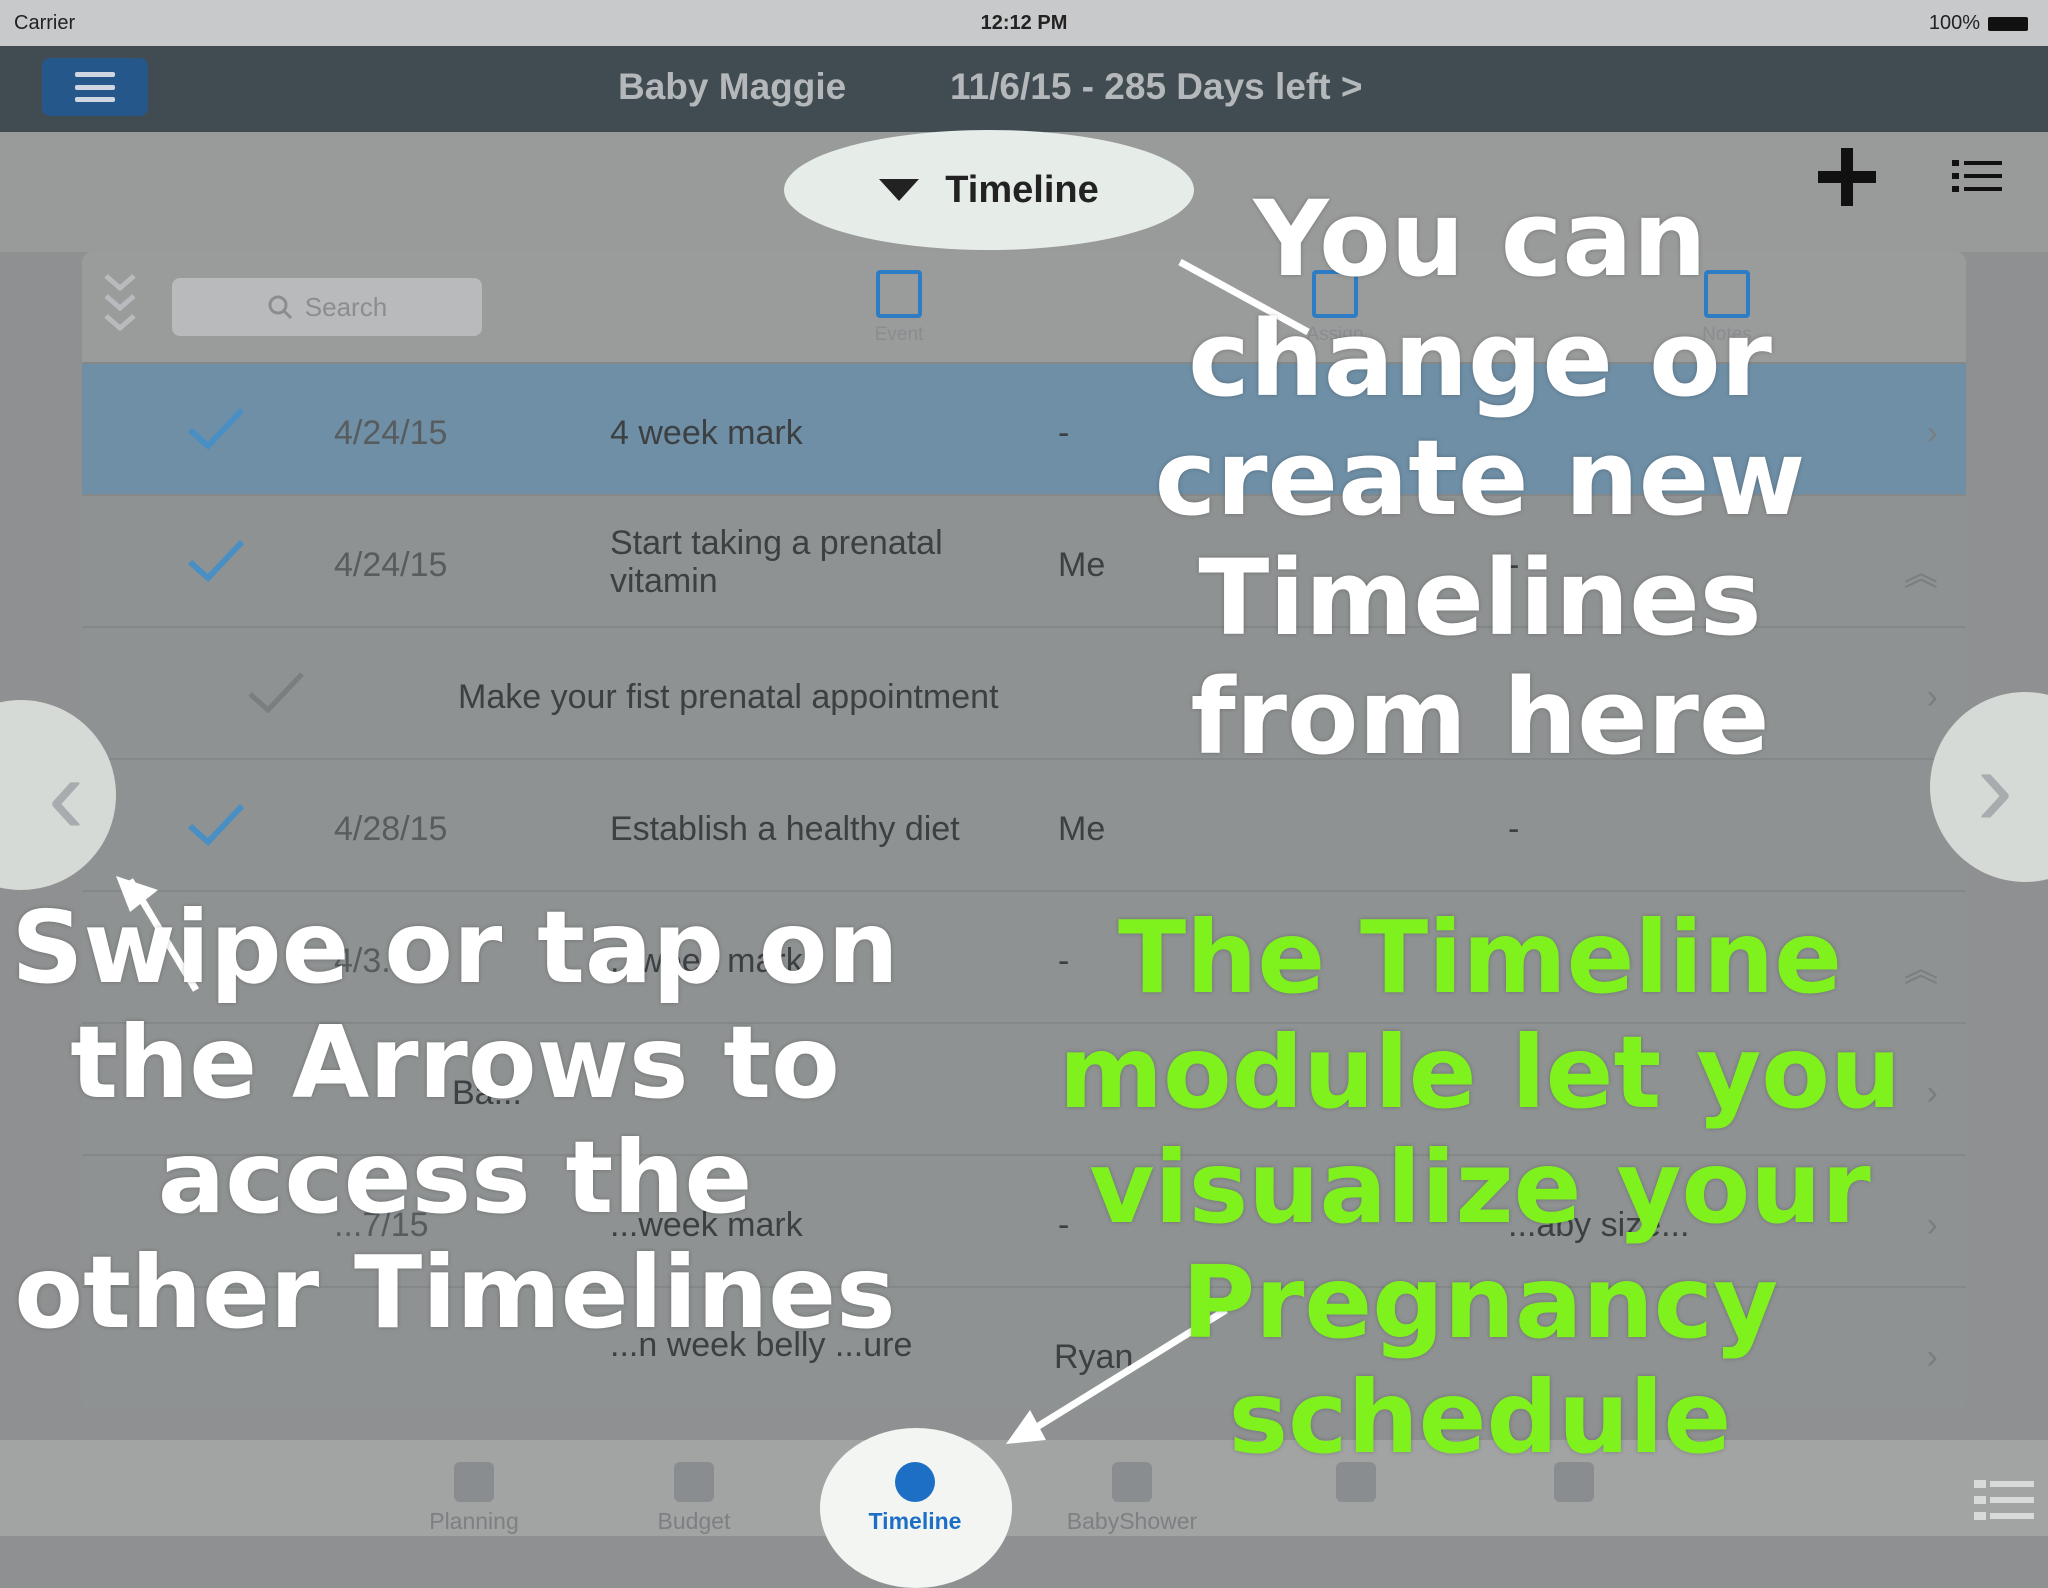 The height and width of the screenshot is (1588, 2048). I want to click on clock: 12:12 PM, so click(1024, 23).